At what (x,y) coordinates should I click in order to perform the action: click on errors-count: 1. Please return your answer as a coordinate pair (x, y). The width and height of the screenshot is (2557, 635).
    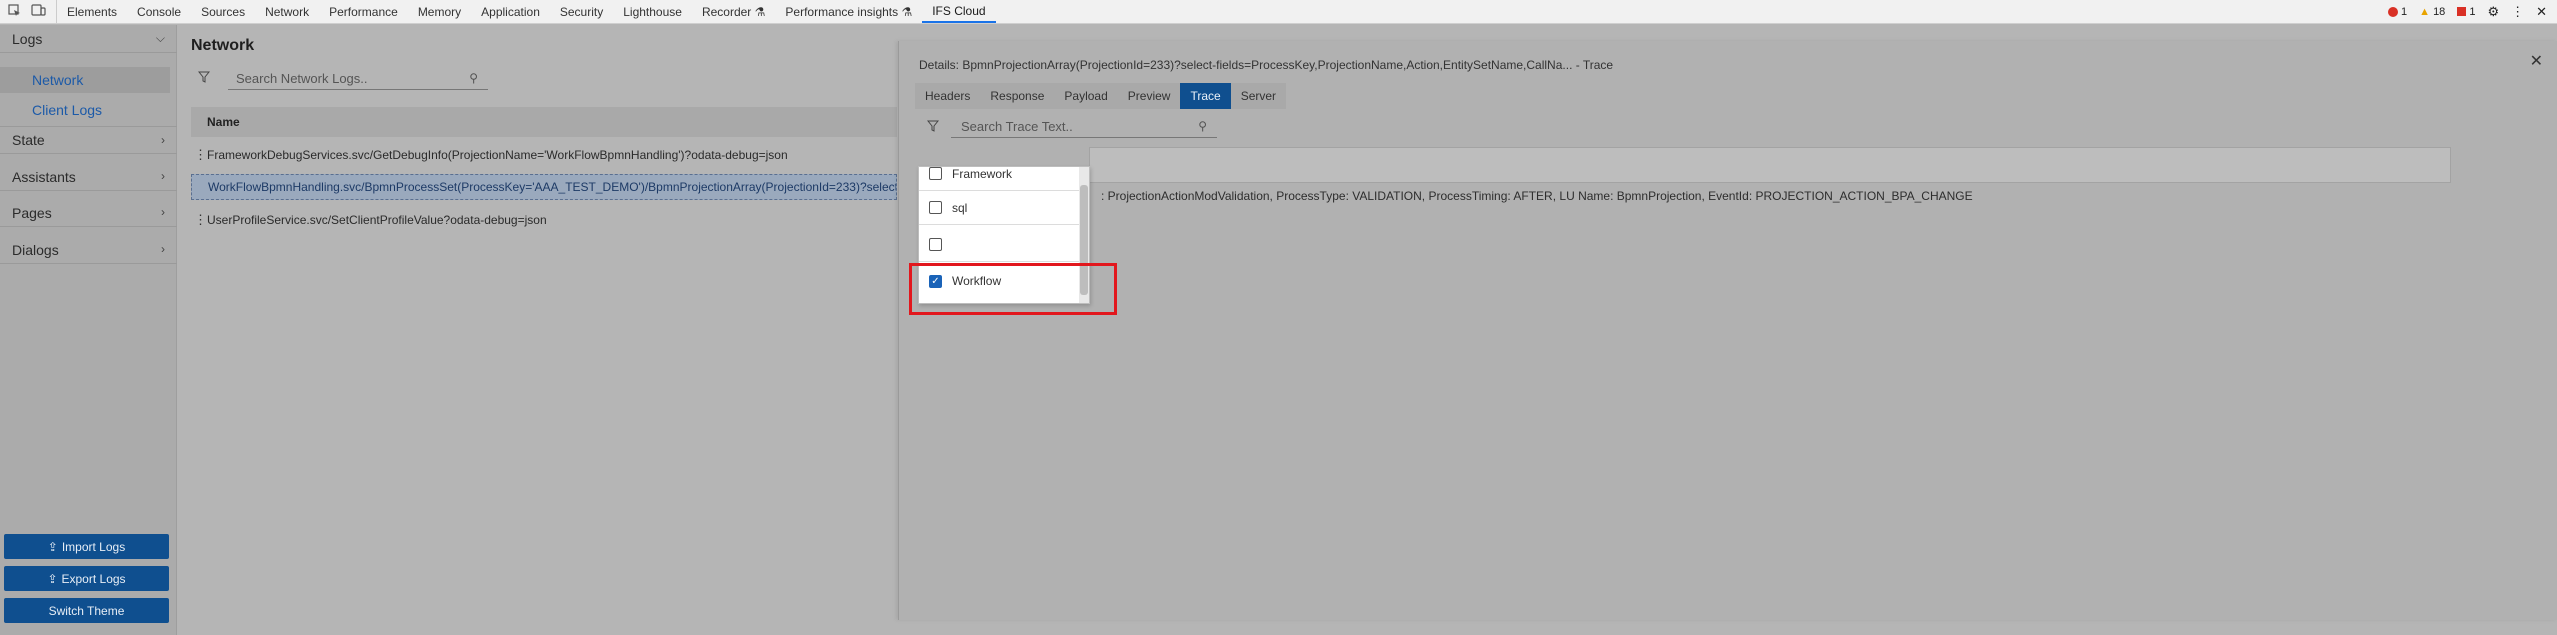
    Looking at the image, I should click on (2404, 11).